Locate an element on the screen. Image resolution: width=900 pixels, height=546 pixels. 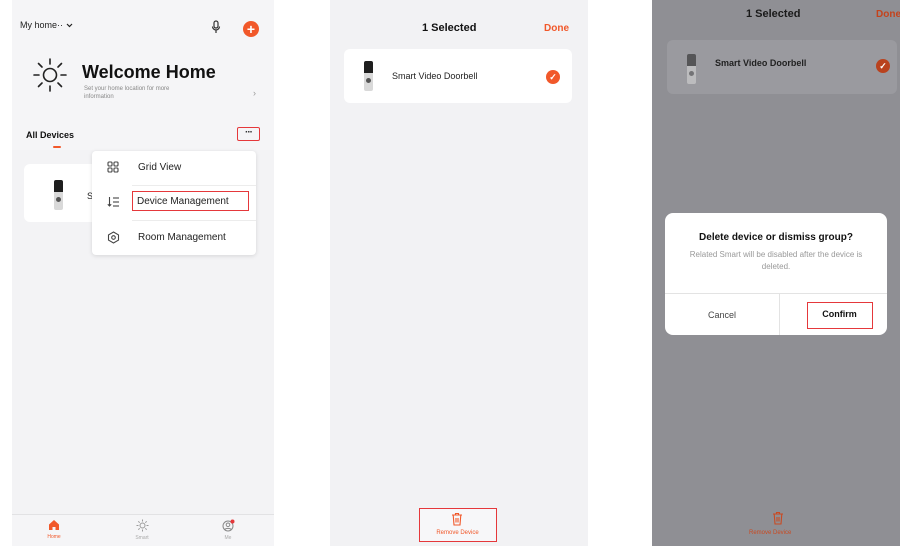
confirm-label: Confirm is located at coordinates (839, 314).